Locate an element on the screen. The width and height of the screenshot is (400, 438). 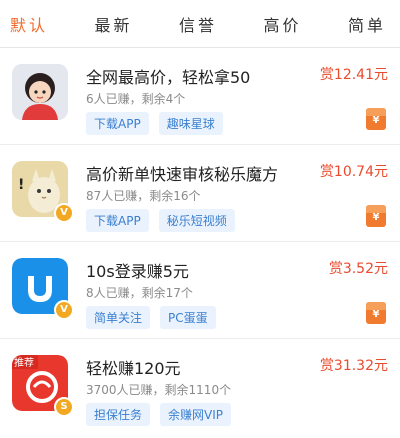
task-tag: 简单关注 is located at coordinates (118, 317).